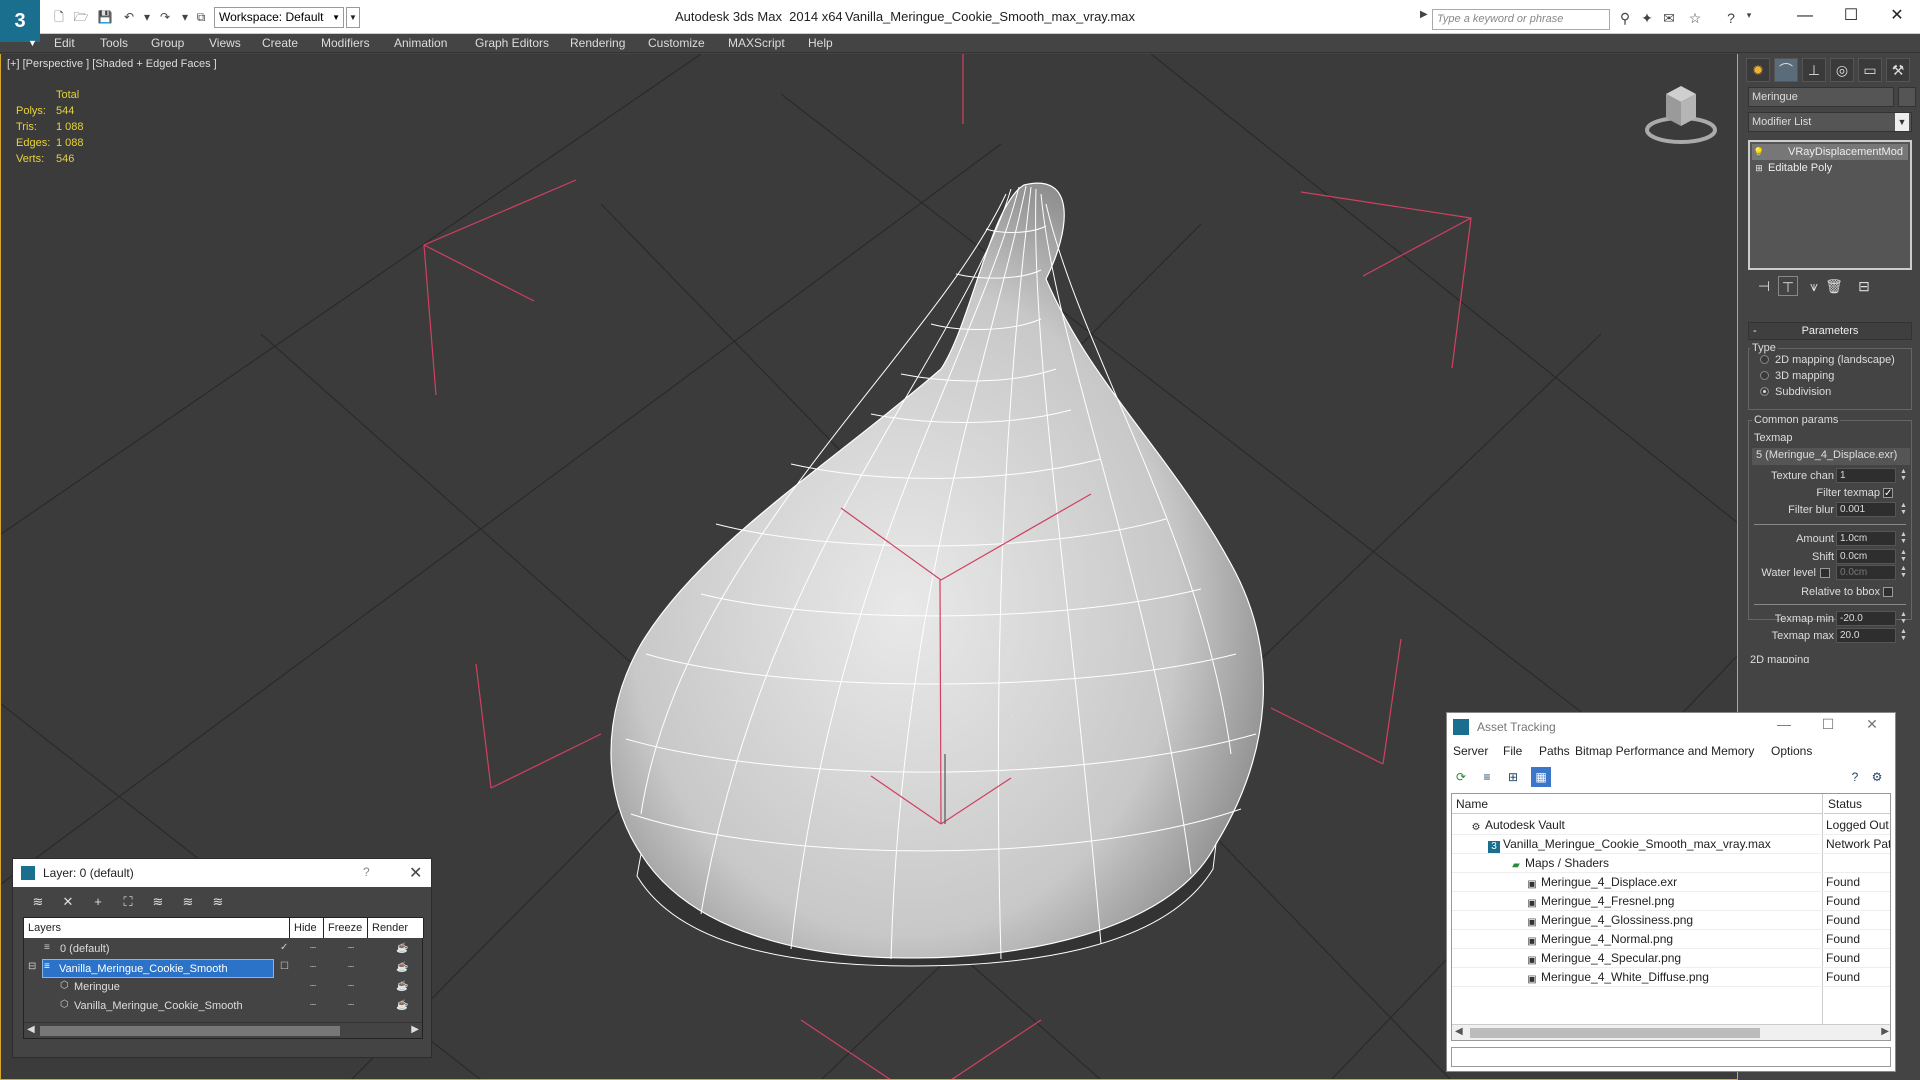  I want to click on asset-row: ▣ Meringue_4_Specular.png Found, so click(1671, 958).